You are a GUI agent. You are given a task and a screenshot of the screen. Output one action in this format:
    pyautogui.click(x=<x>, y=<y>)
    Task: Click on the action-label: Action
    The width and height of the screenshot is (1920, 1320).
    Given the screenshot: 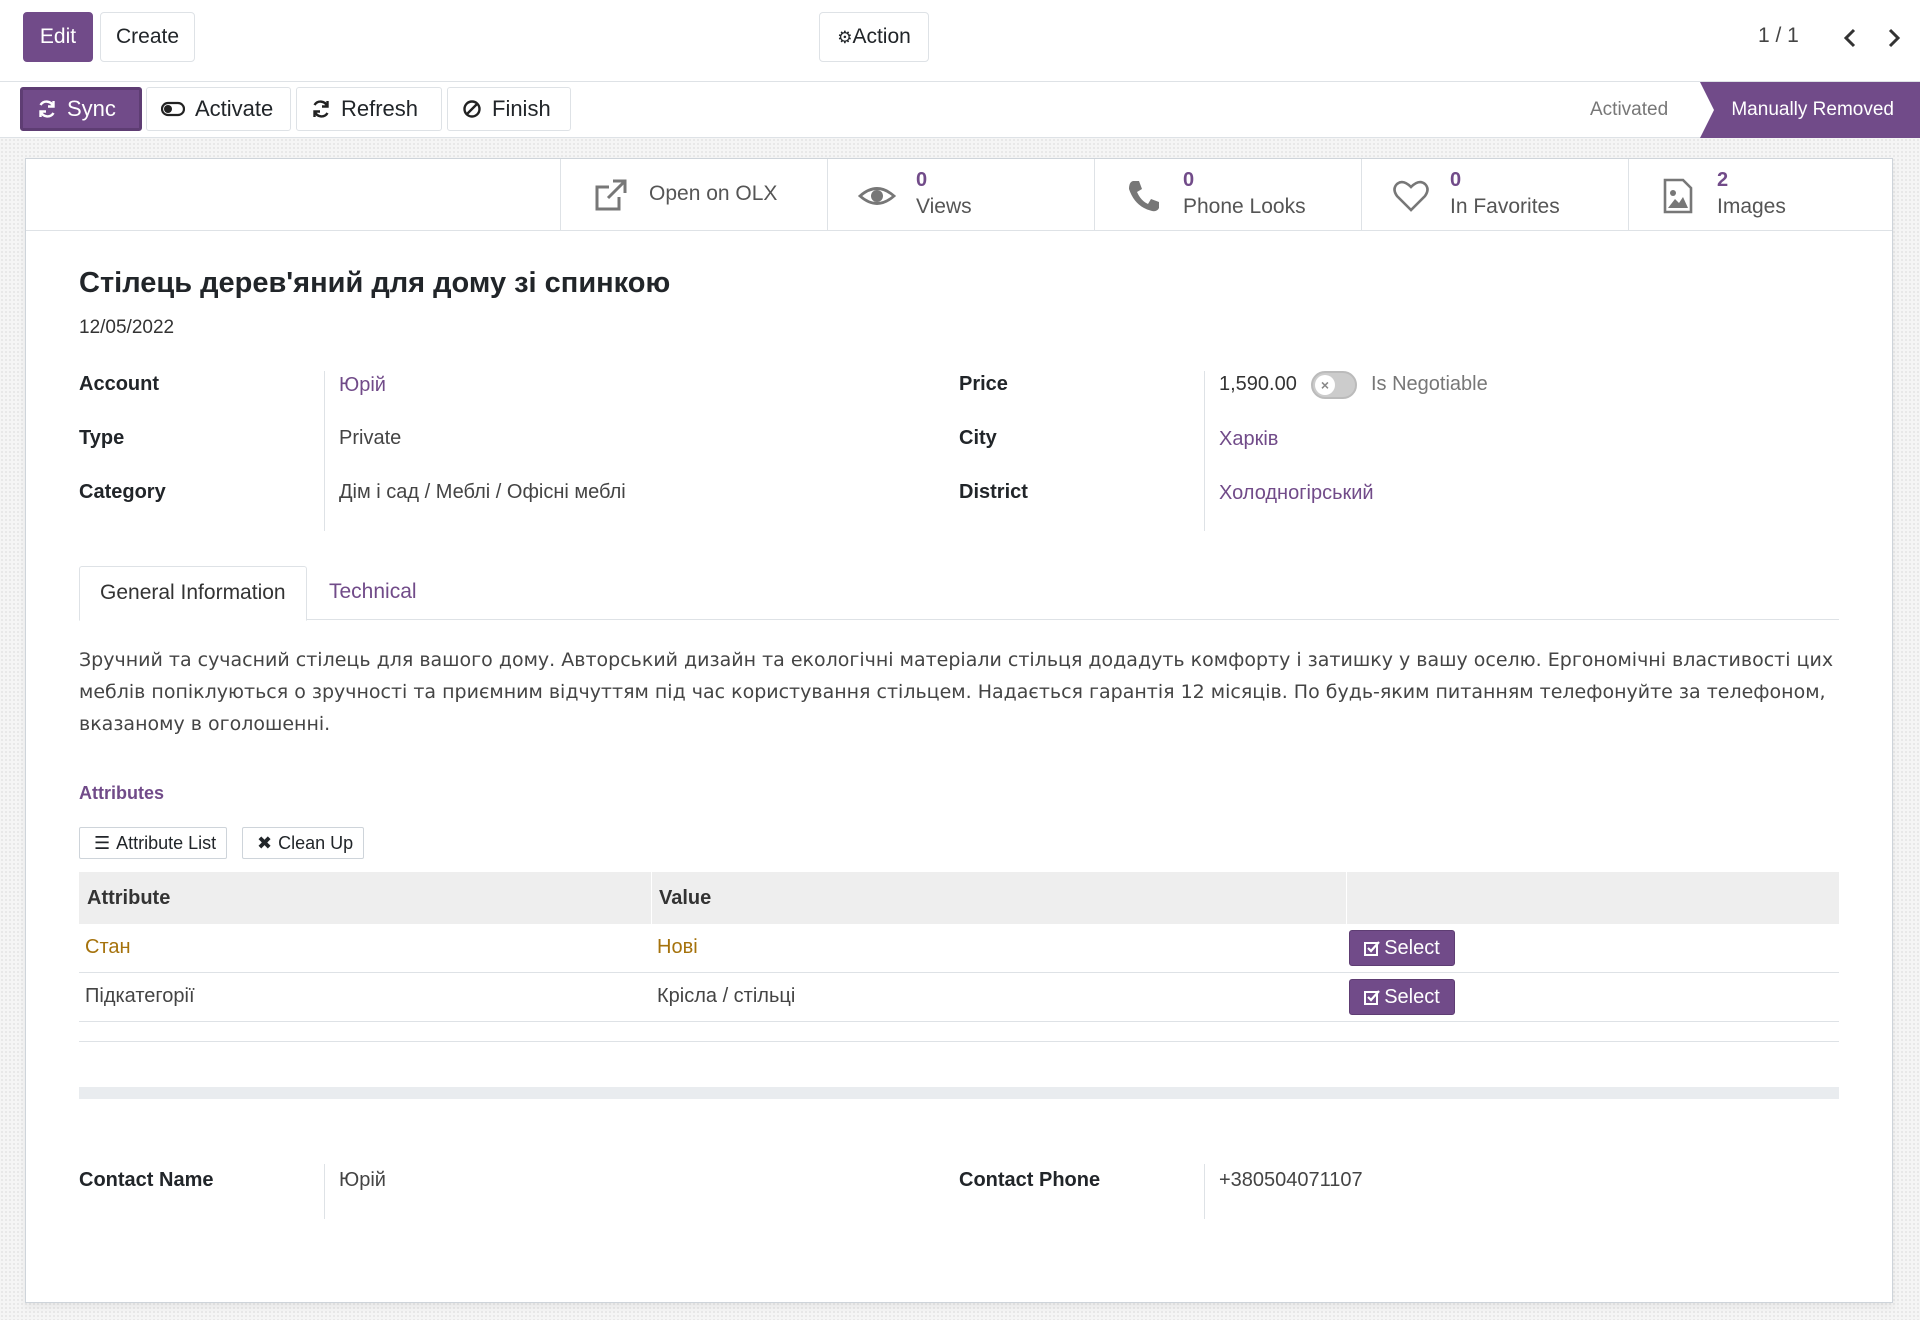 What is the action you would take?
    pyautogui.click(x=881, y=36)
    